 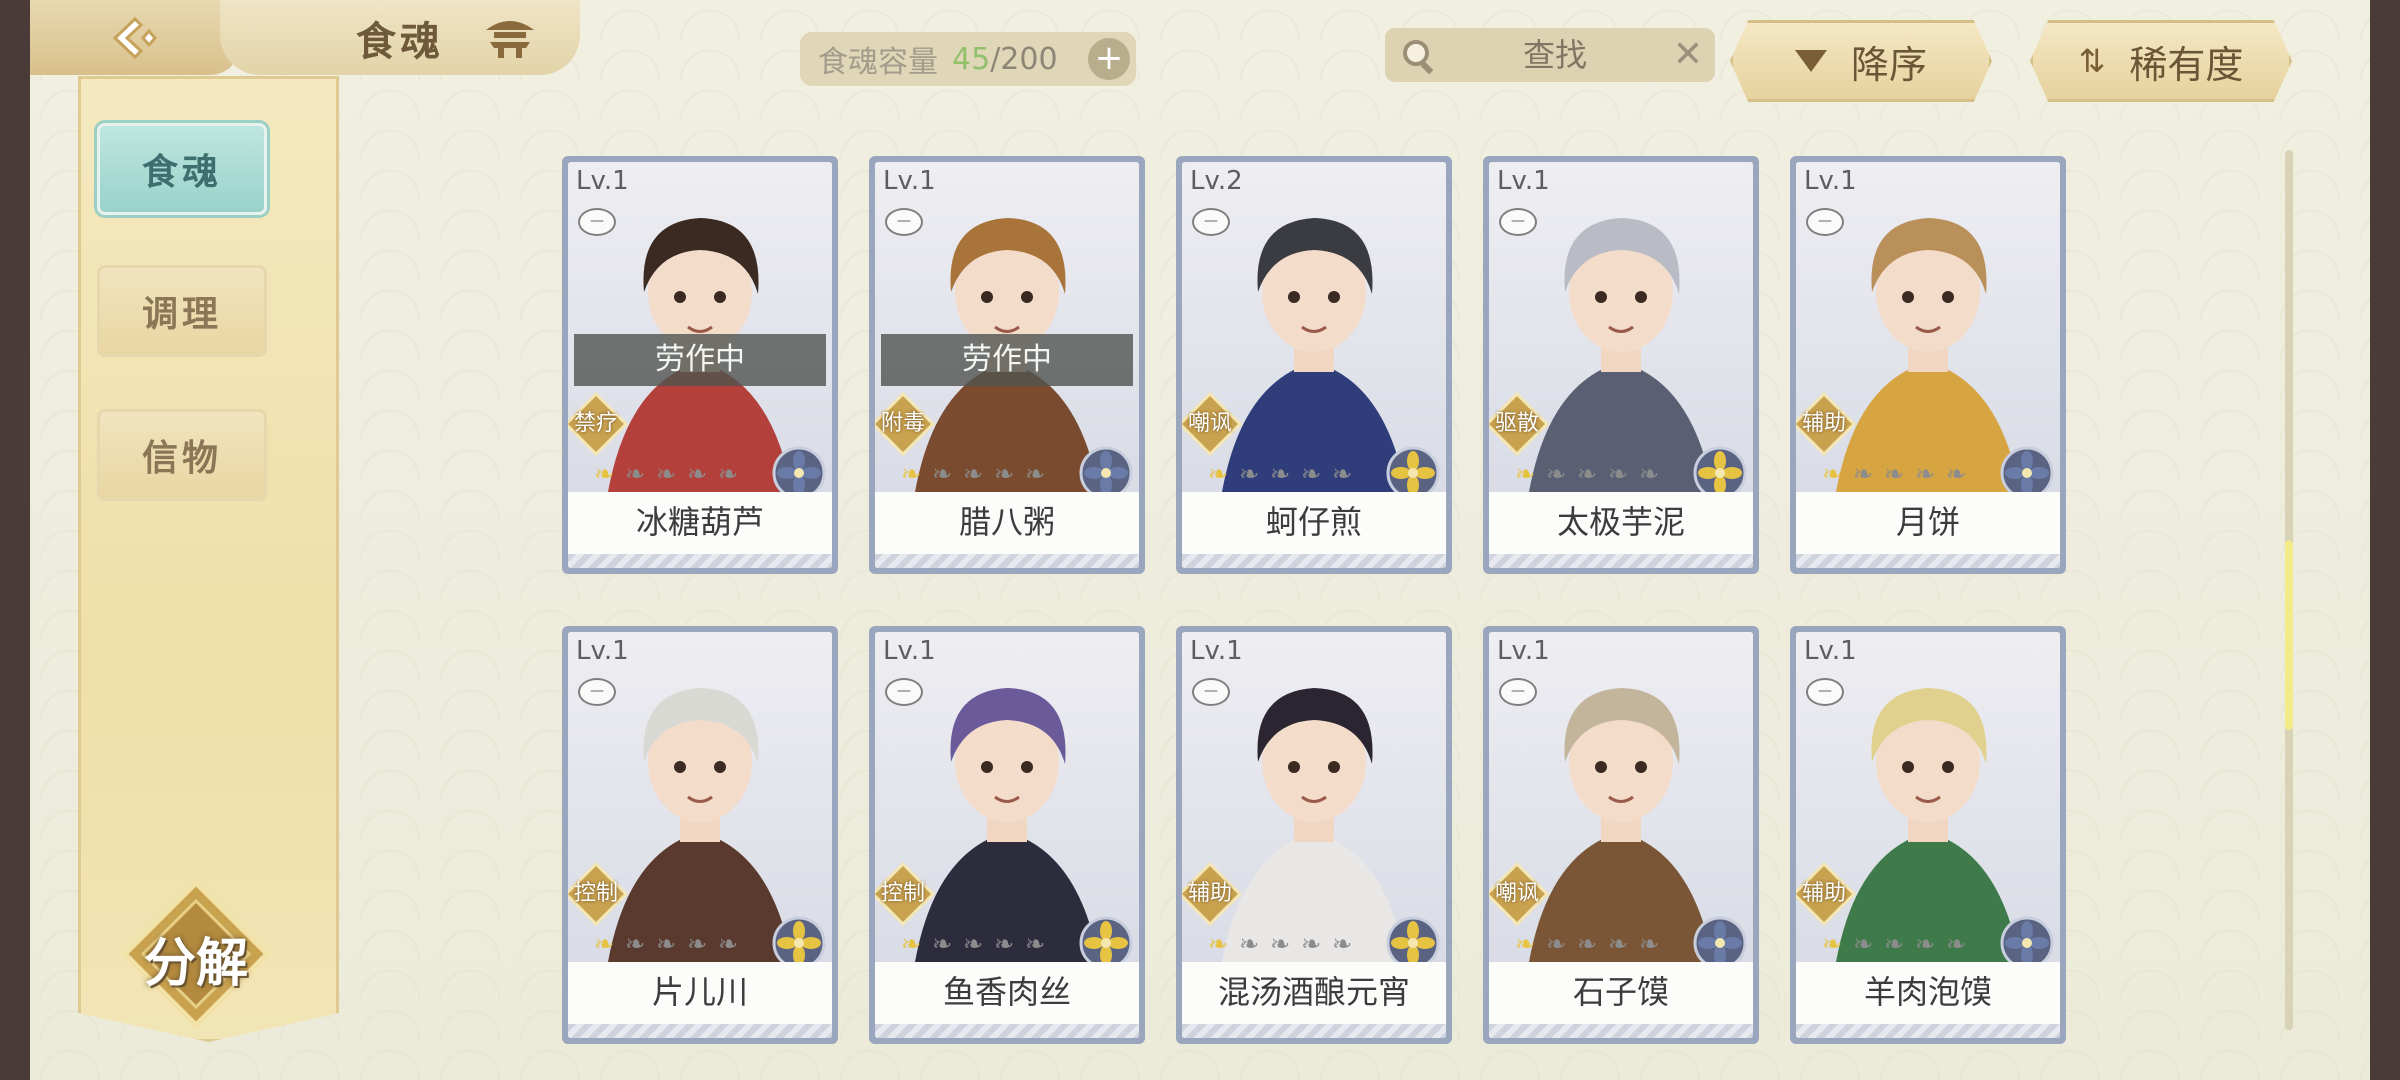 I want to click on back-arrow-icon, so click(x=134, y=37).